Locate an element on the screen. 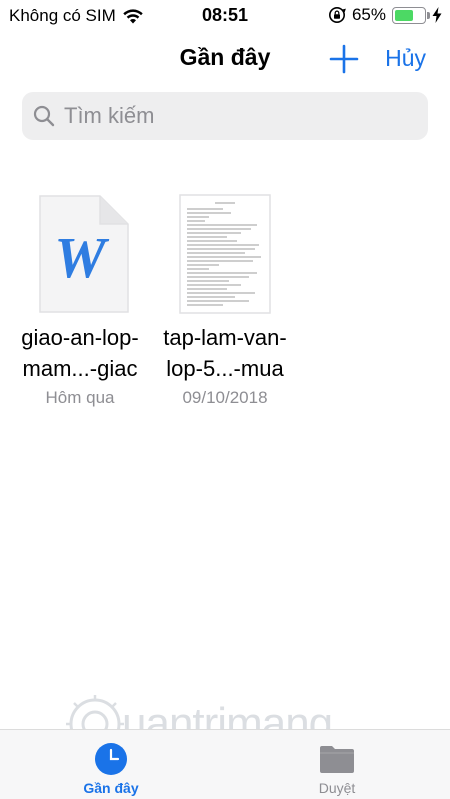 This screenshot has width=450, height=799. charging-bolt-icon is located at coordinates (437, 15).